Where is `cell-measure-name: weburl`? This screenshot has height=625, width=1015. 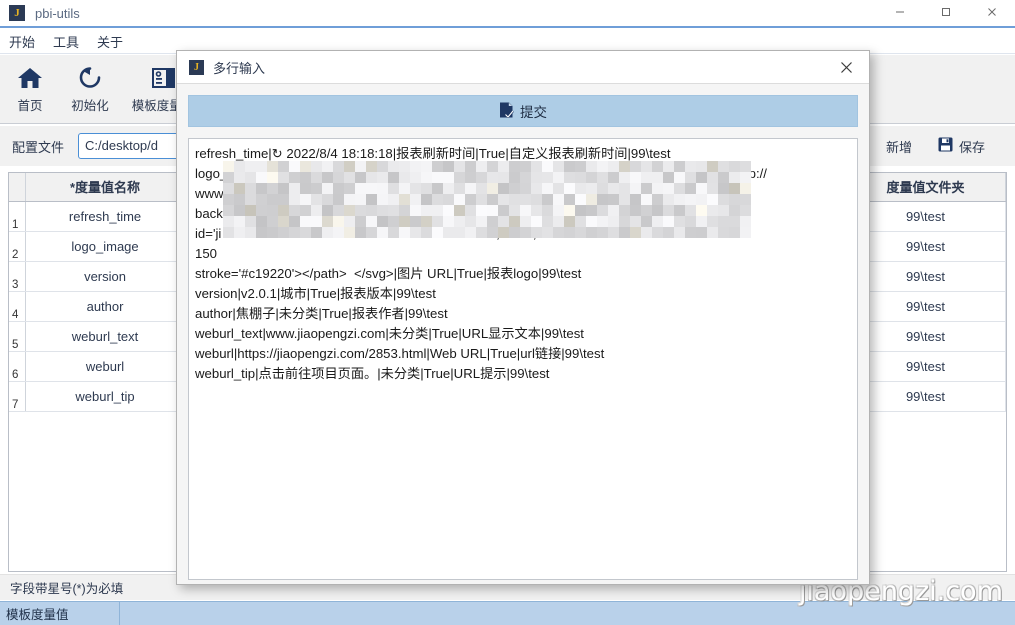 cell-measure-name: weburl is located at coordinates (105, 366).